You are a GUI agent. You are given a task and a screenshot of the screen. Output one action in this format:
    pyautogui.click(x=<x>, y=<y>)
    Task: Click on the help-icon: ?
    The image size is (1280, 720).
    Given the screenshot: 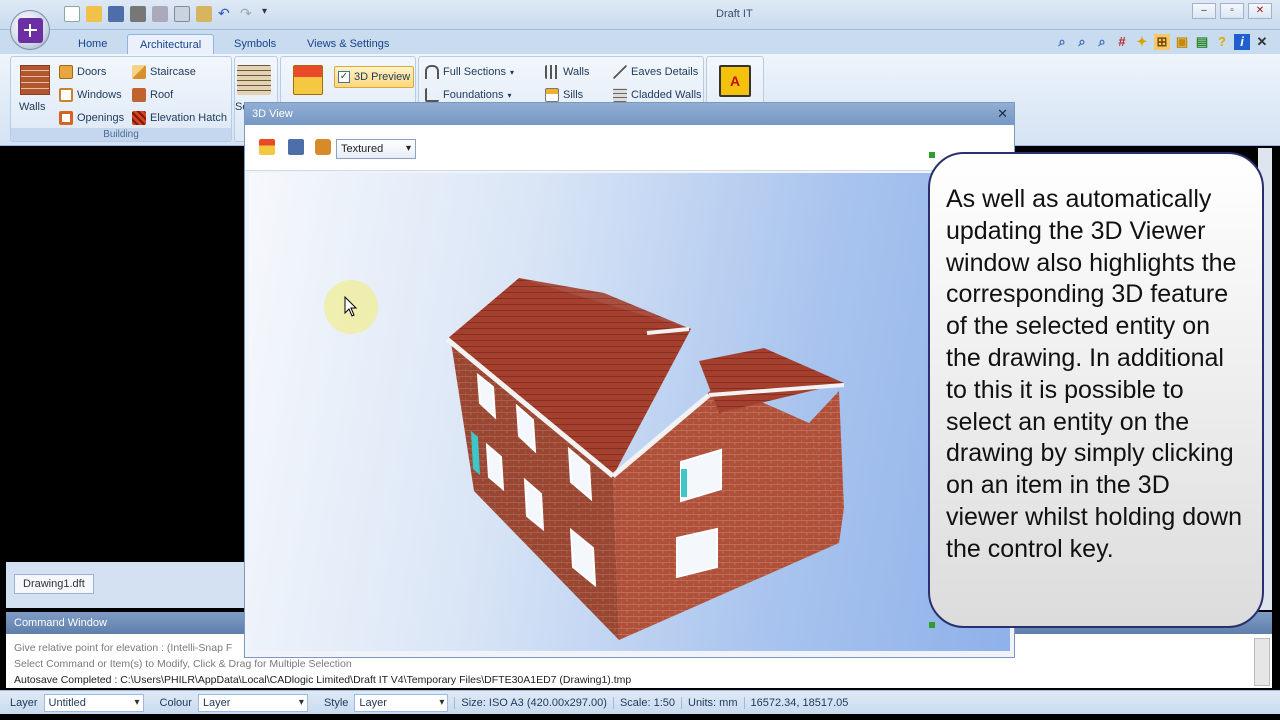 What is the action you would take?
    pyautogui.click(x=1222, y=42)
    